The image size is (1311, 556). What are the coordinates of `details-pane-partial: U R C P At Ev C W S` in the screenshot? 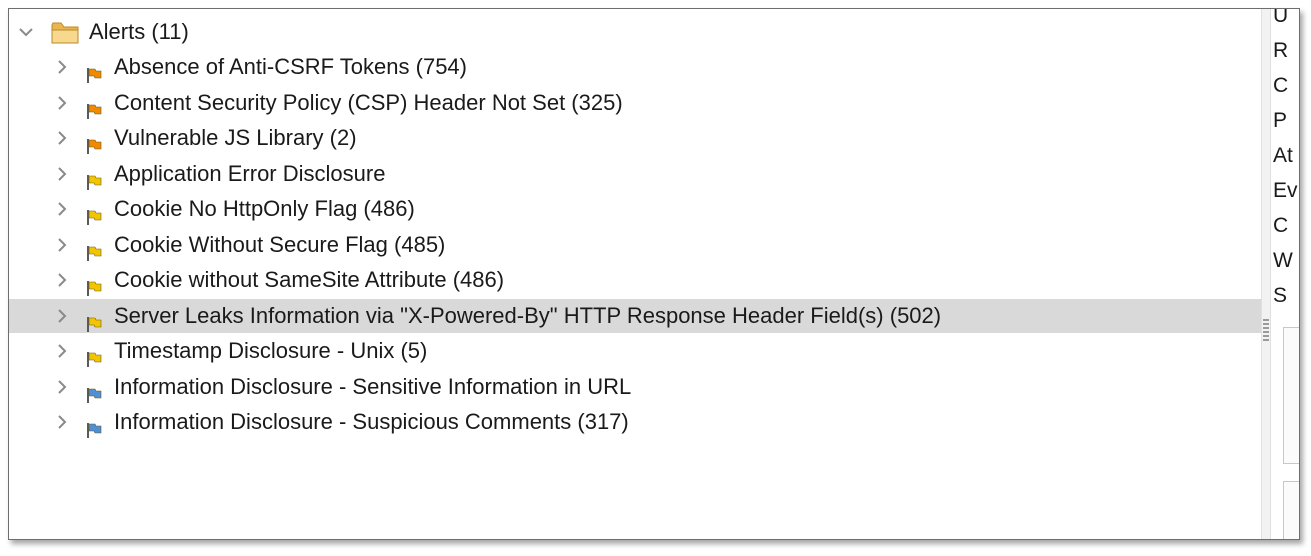 It's located at (1285, 274).